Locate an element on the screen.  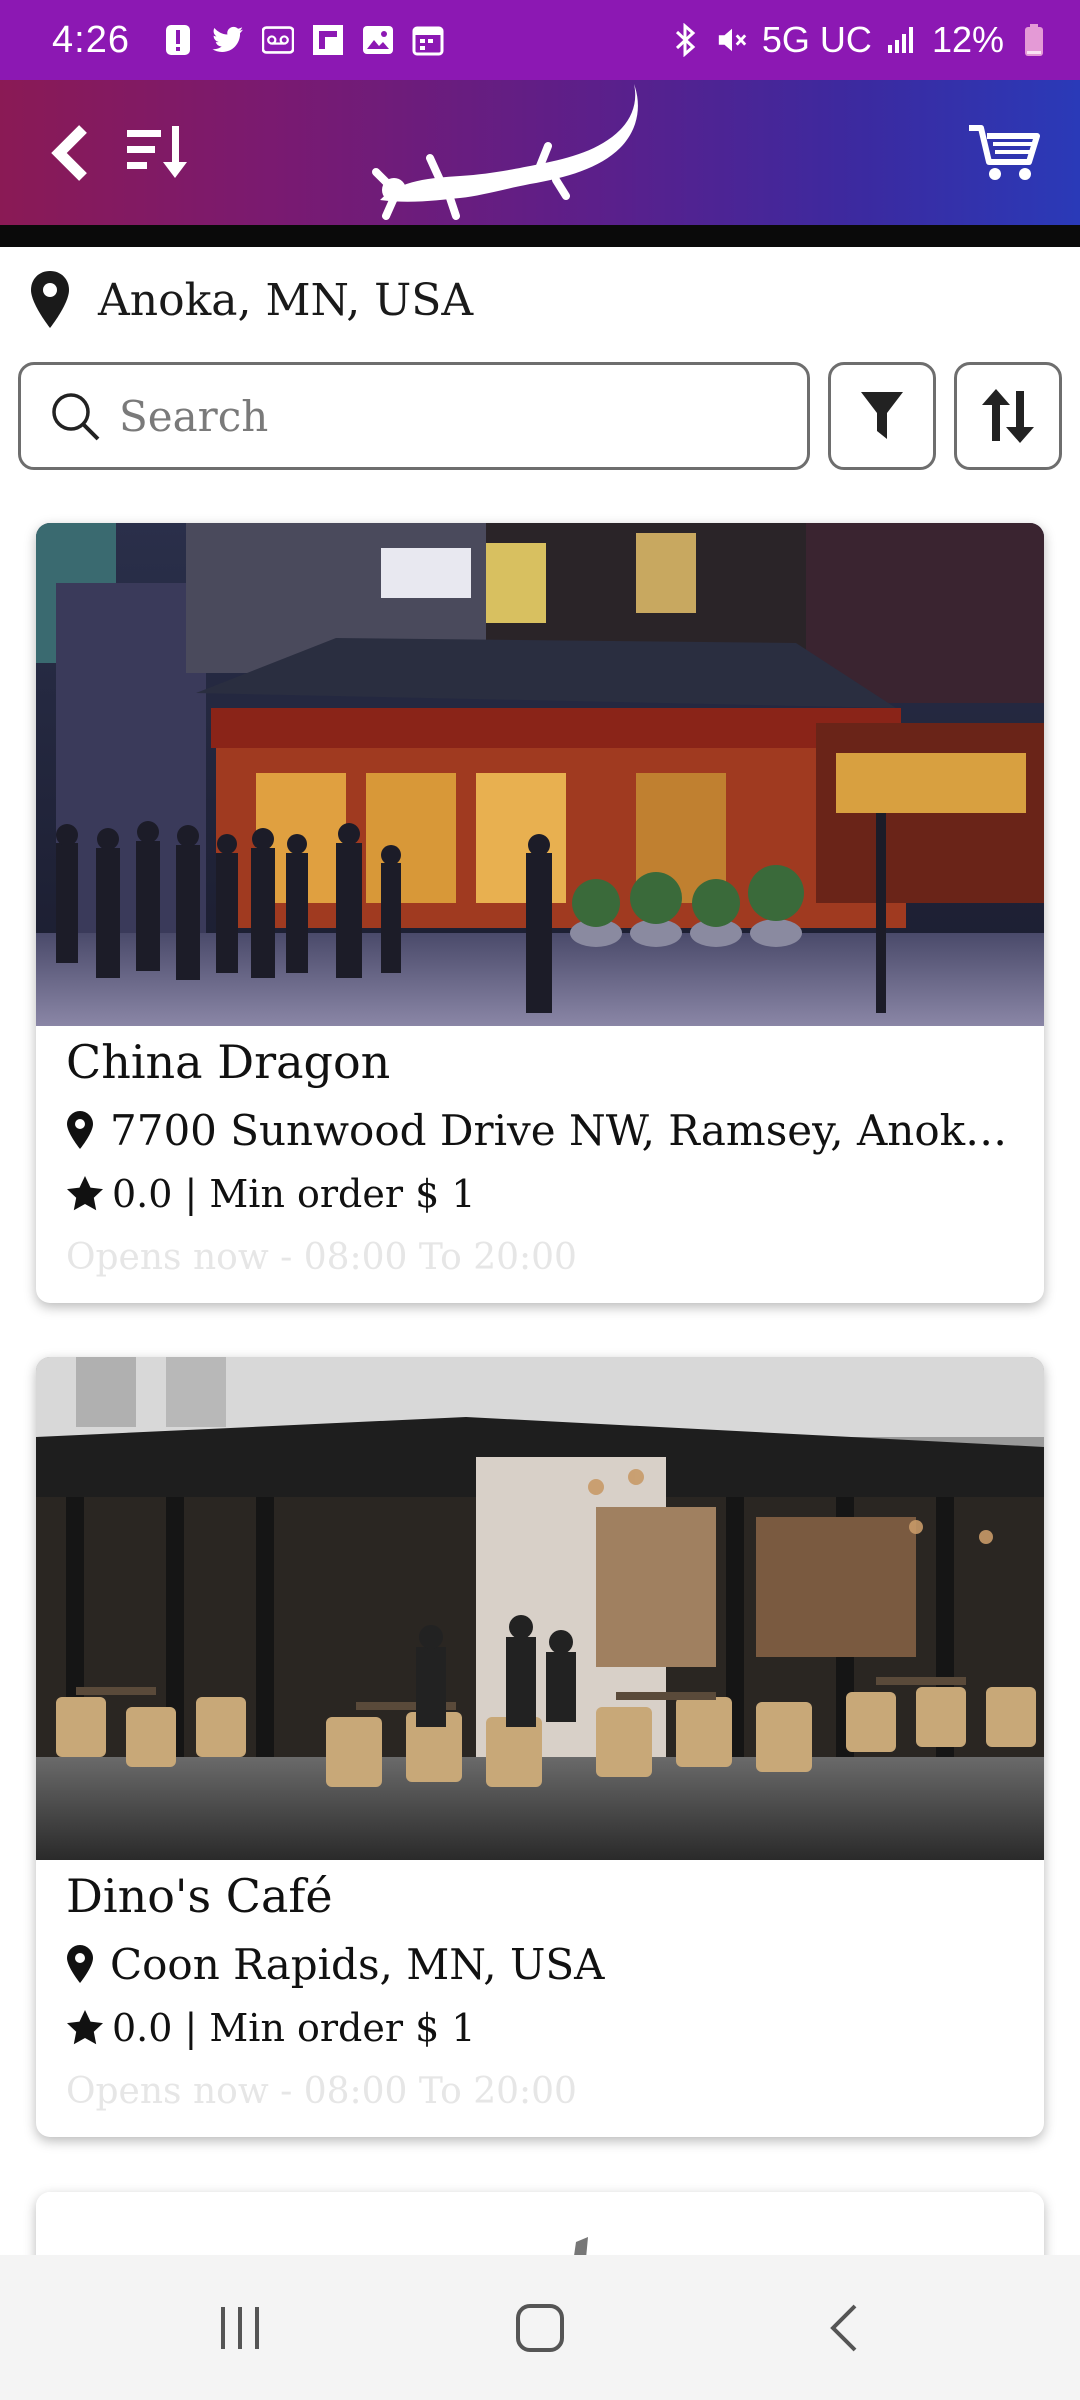
filter-icon is located at coordinates (882, 415).